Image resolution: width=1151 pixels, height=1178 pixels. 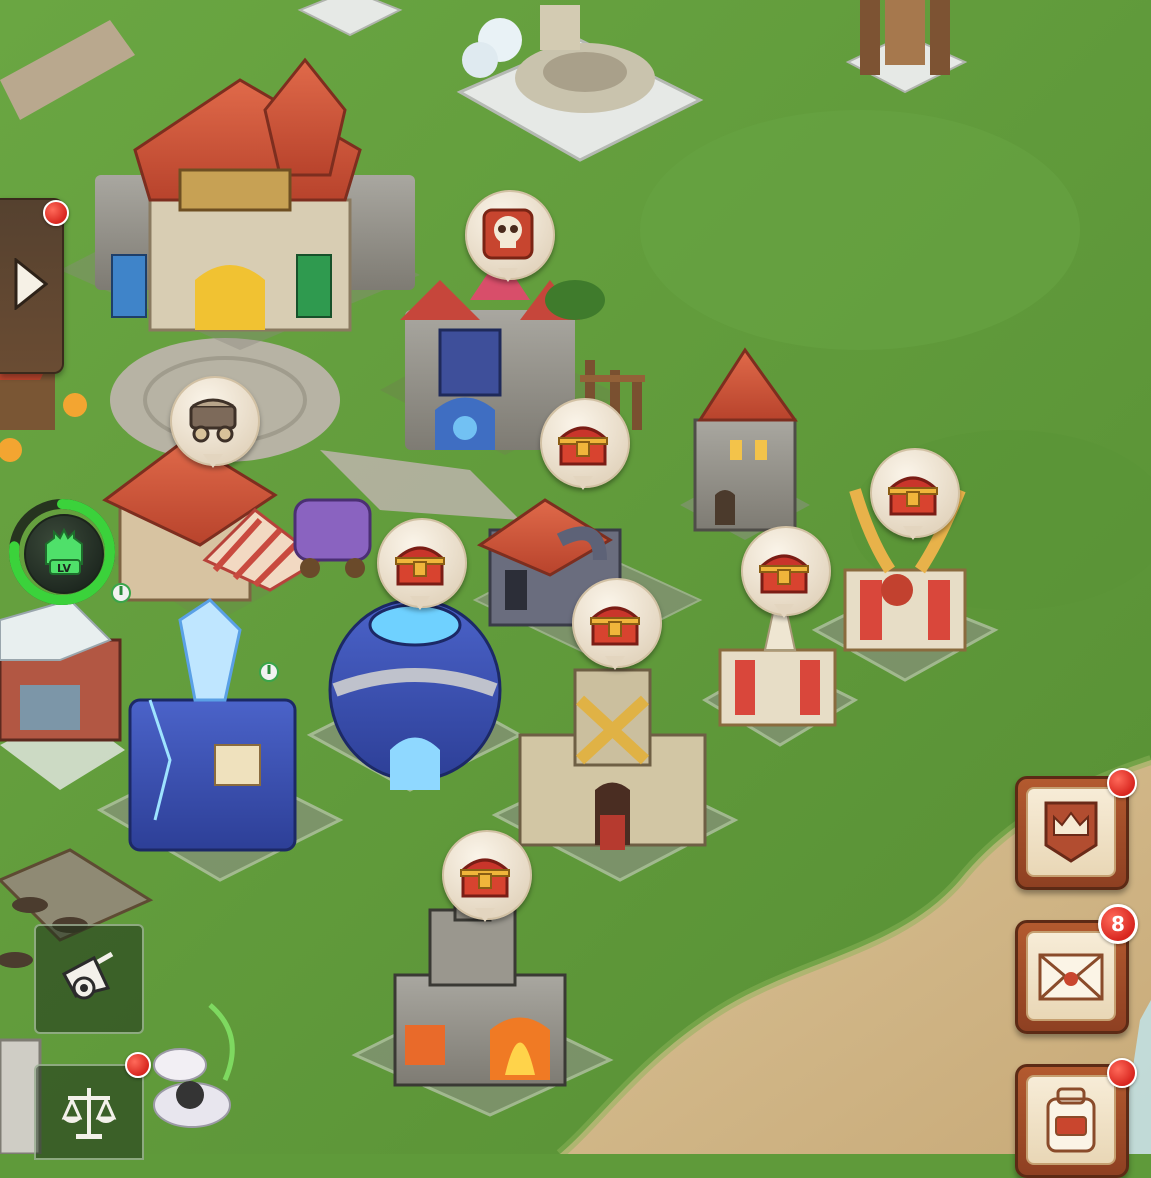 I want to click on grass-patch, so click(x=860, y=230).